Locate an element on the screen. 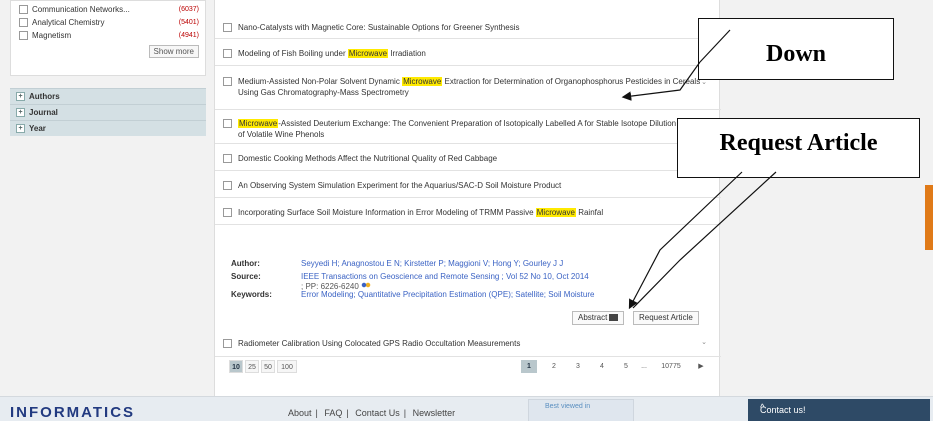 This screenshot has width=933, height=421. page-size-option: 10 is located at coordinates (236, 366).